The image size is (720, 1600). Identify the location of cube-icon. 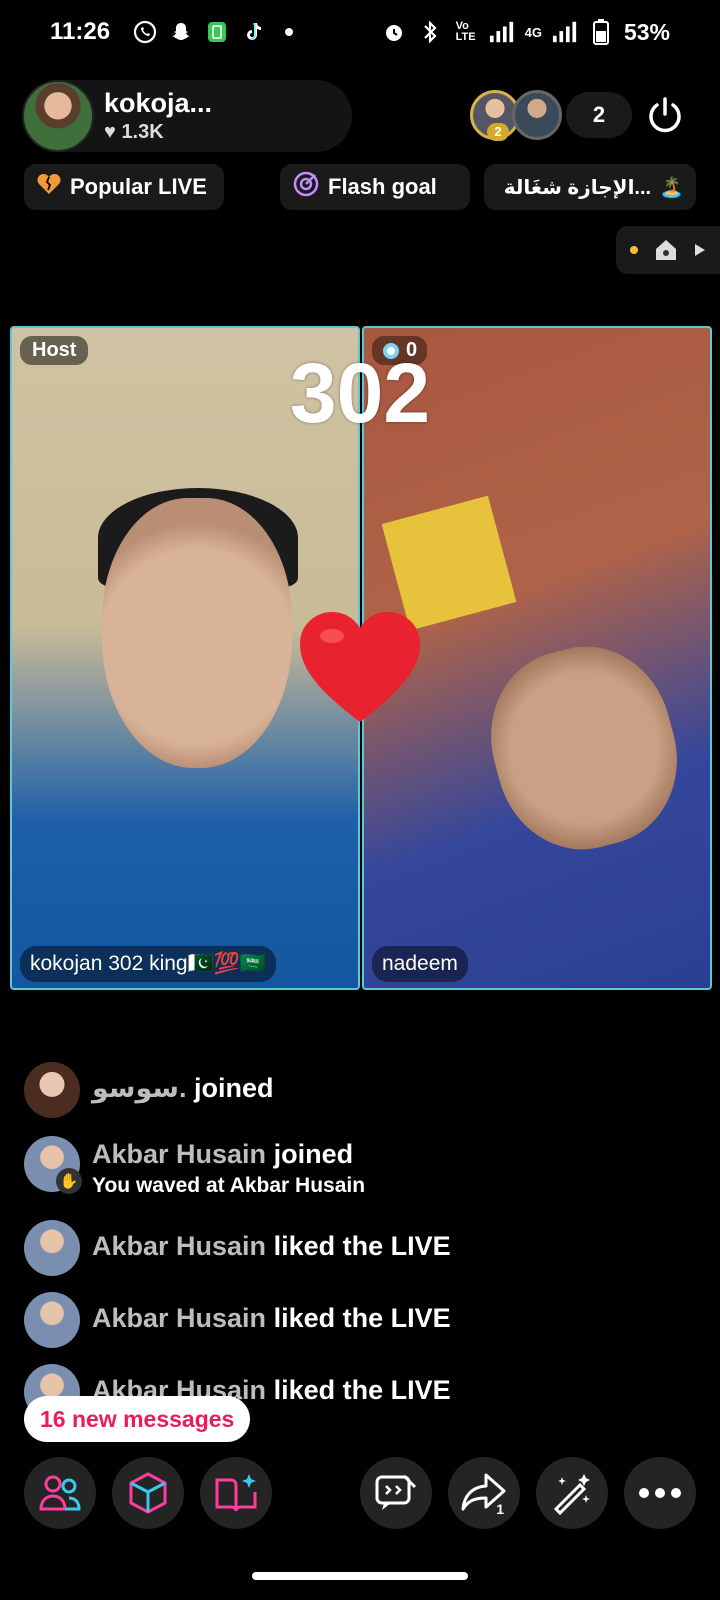
(148, 1493).